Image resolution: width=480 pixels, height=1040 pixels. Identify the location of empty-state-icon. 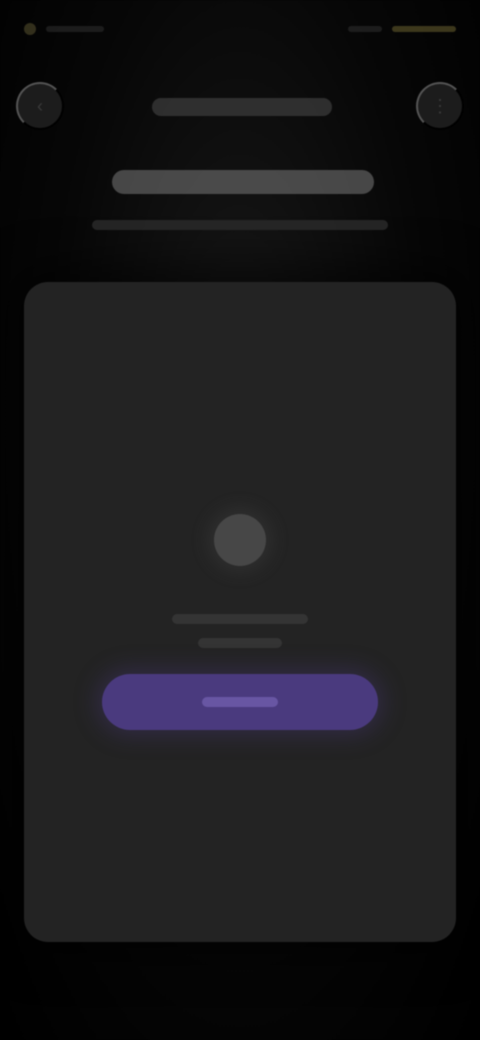
(240, 540).